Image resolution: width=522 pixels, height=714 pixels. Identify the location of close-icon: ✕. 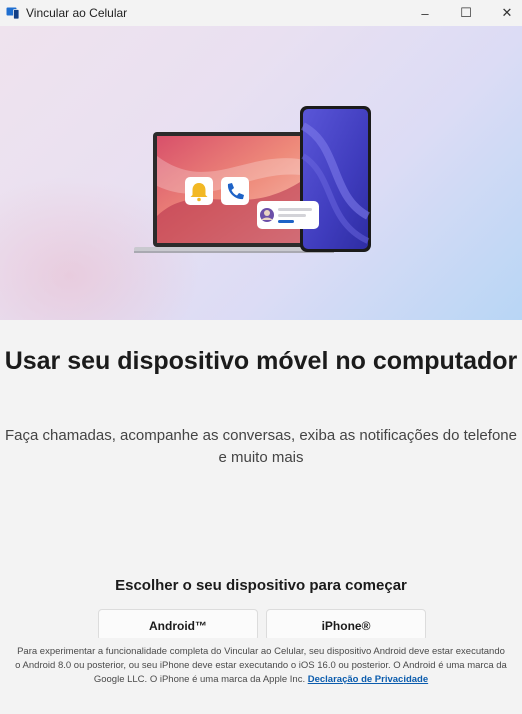
(507, 12).